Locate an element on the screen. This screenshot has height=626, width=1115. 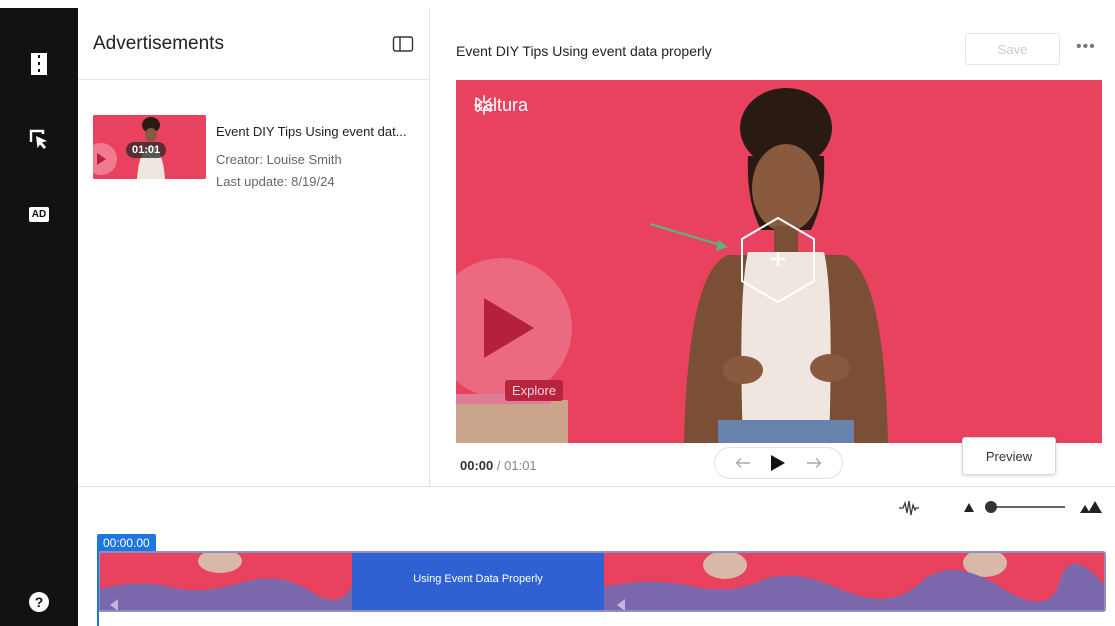
film-strip-icon is located at coordinates (39, 64).